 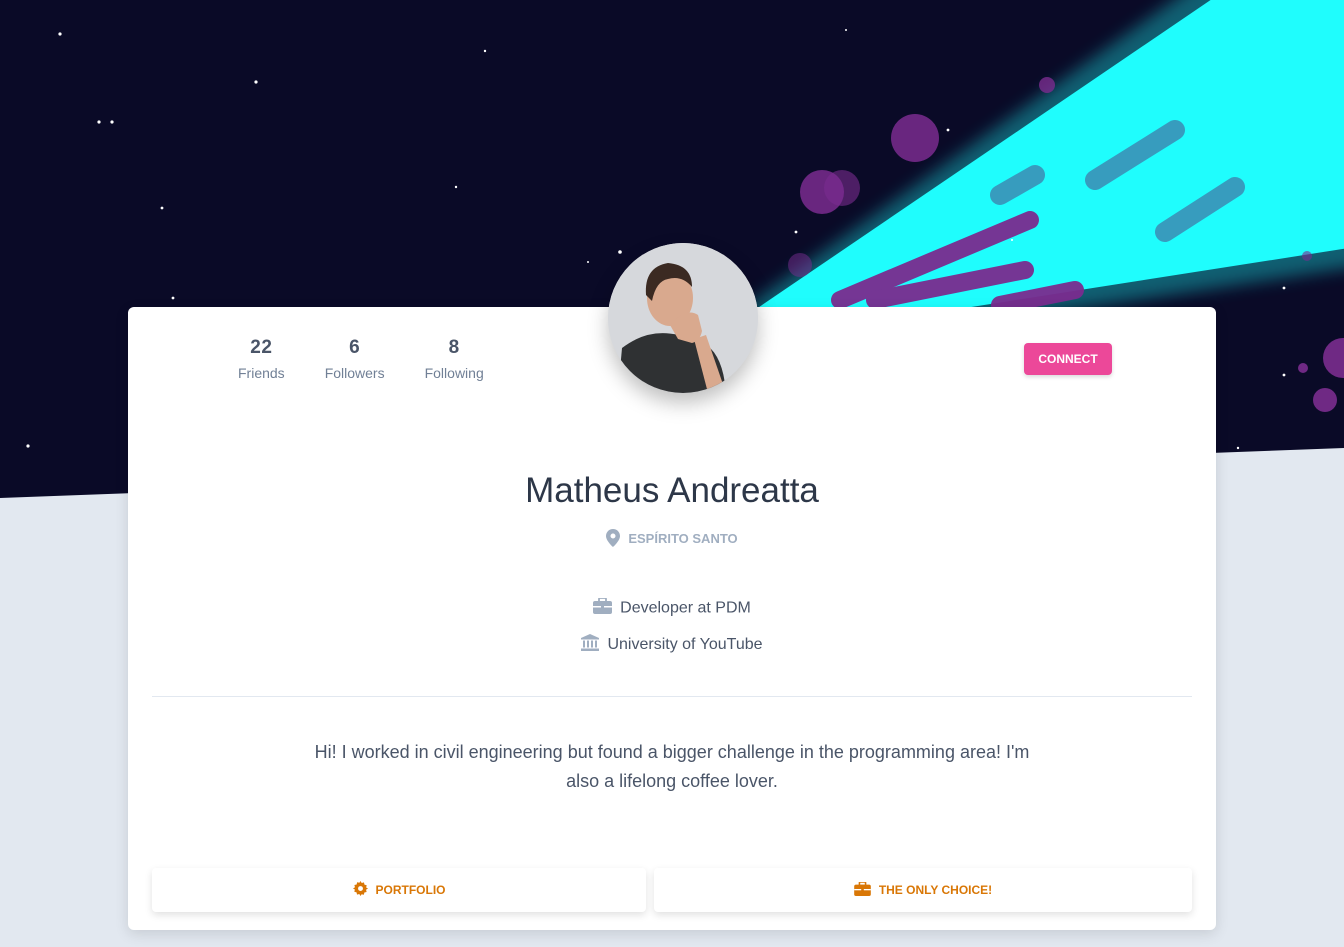 I want to click on location-text: ESPÍRITO SANTO, so click(x=683, y=538).